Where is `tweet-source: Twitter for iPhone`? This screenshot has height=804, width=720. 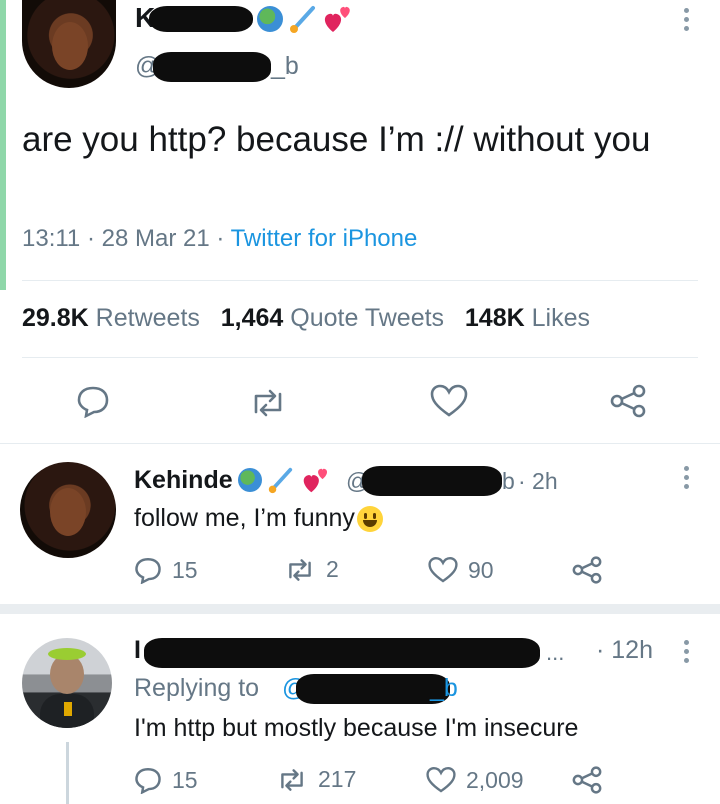 tweet-source: Twitter for iPhone is located at coordinates (324, 238).